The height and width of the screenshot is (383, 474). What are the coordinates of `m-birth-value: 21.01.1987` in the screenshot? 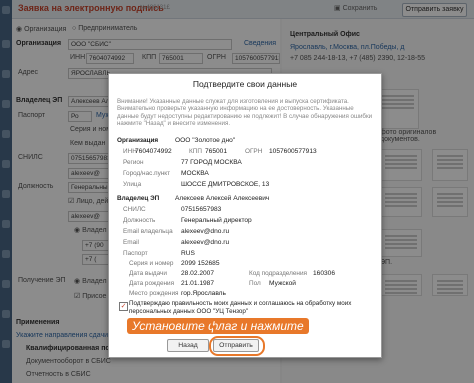 It's located at (198, 283).